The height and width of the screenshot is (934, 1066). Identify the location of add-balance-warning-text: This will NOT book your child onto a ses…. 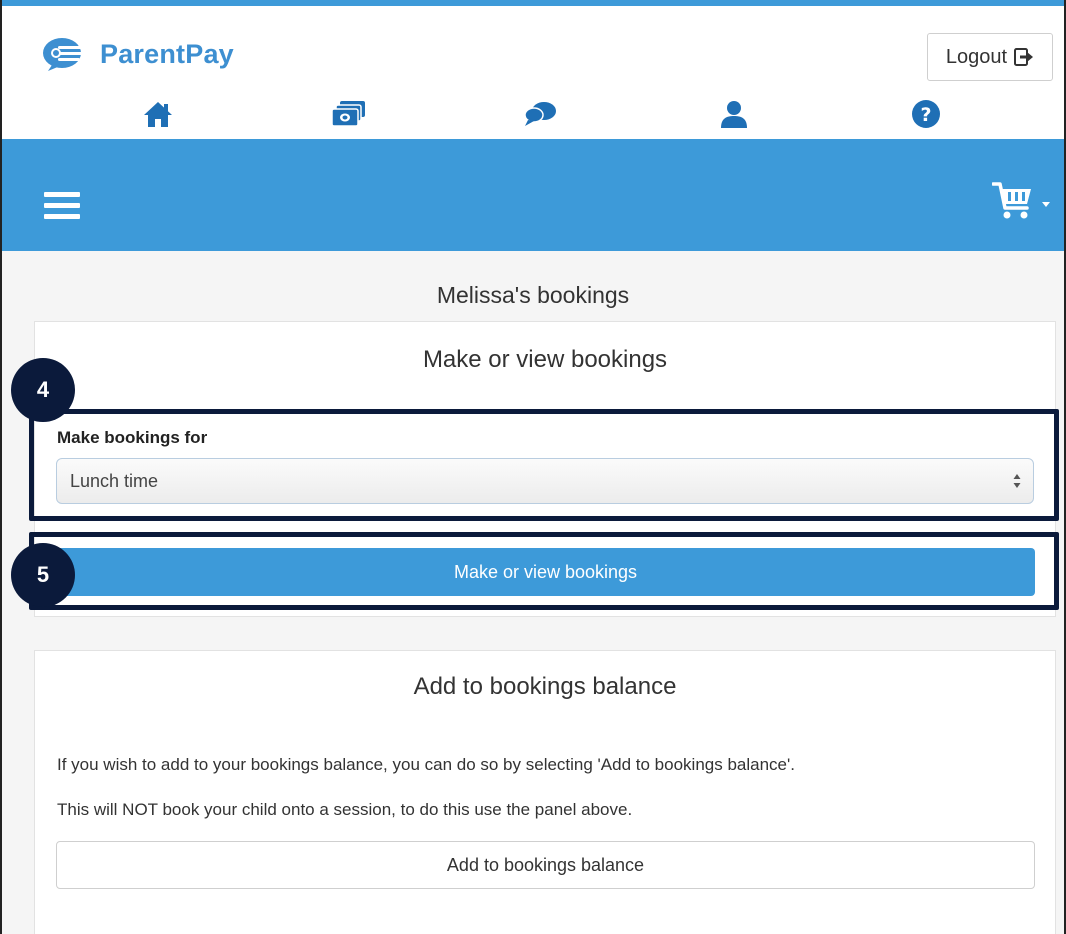
(345, 809).